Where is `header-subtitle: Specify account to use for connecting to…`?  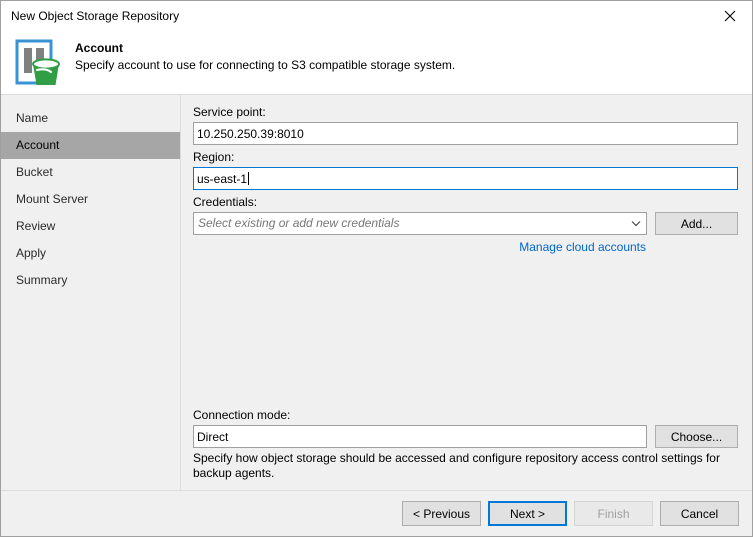
header-subtitle: Specify account to use for connecting to… is located at coordinates (265, 65).